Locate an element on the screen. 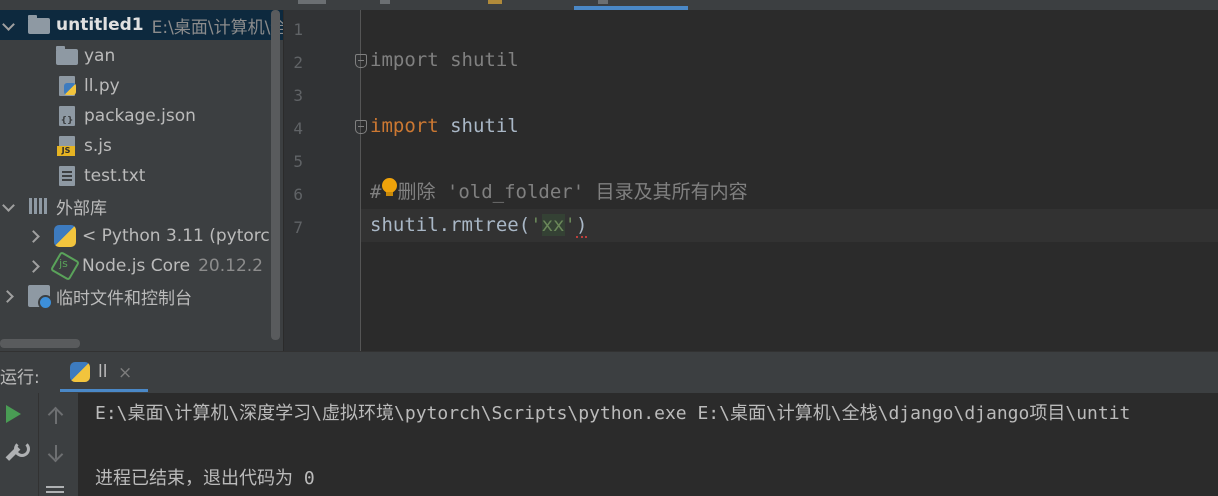 This screenshot has height=496, width=1218. string-argument: xx is located at coordinates (553, 225).